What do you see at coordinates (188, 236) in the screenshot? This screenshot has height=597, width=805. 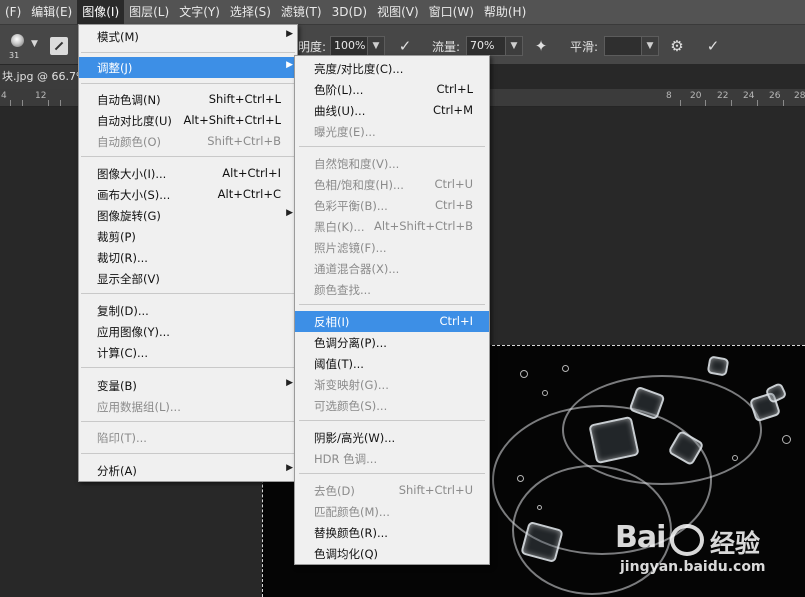 I see `menu-item-crop: 裁剪(P)` at bounding box center [188, 236].